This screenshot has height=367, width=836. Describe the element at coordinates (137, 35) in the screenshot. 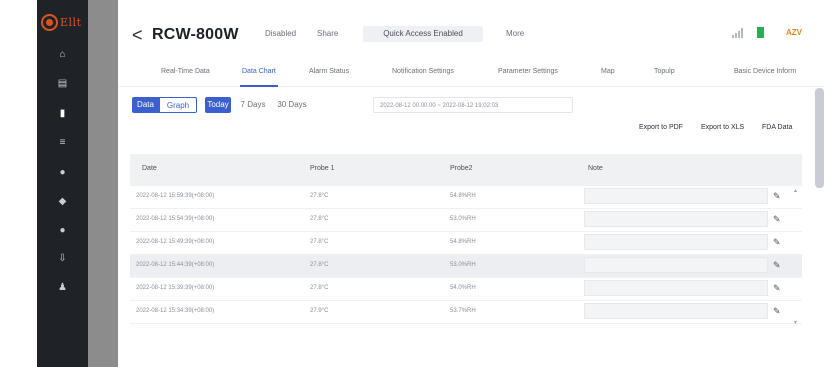

I see `back-button: <` at that location.